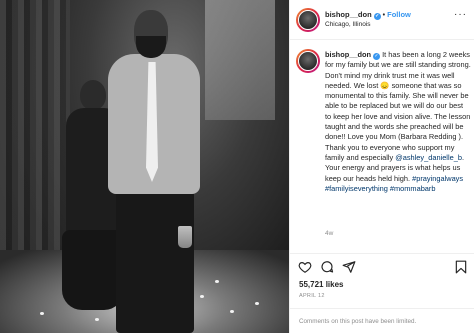 The width and height of the screenshot is (474, 333). What do you see at coordinates (185, 237) in the screenshot?
I see `drink-glass` at bounding box center [185, 237].